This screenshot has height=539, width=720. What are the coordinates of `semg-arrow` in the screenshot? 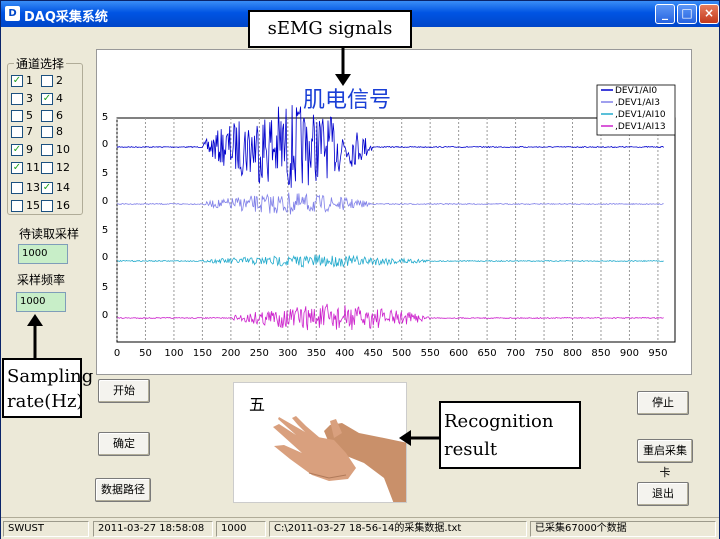 It's located at (343, 67).